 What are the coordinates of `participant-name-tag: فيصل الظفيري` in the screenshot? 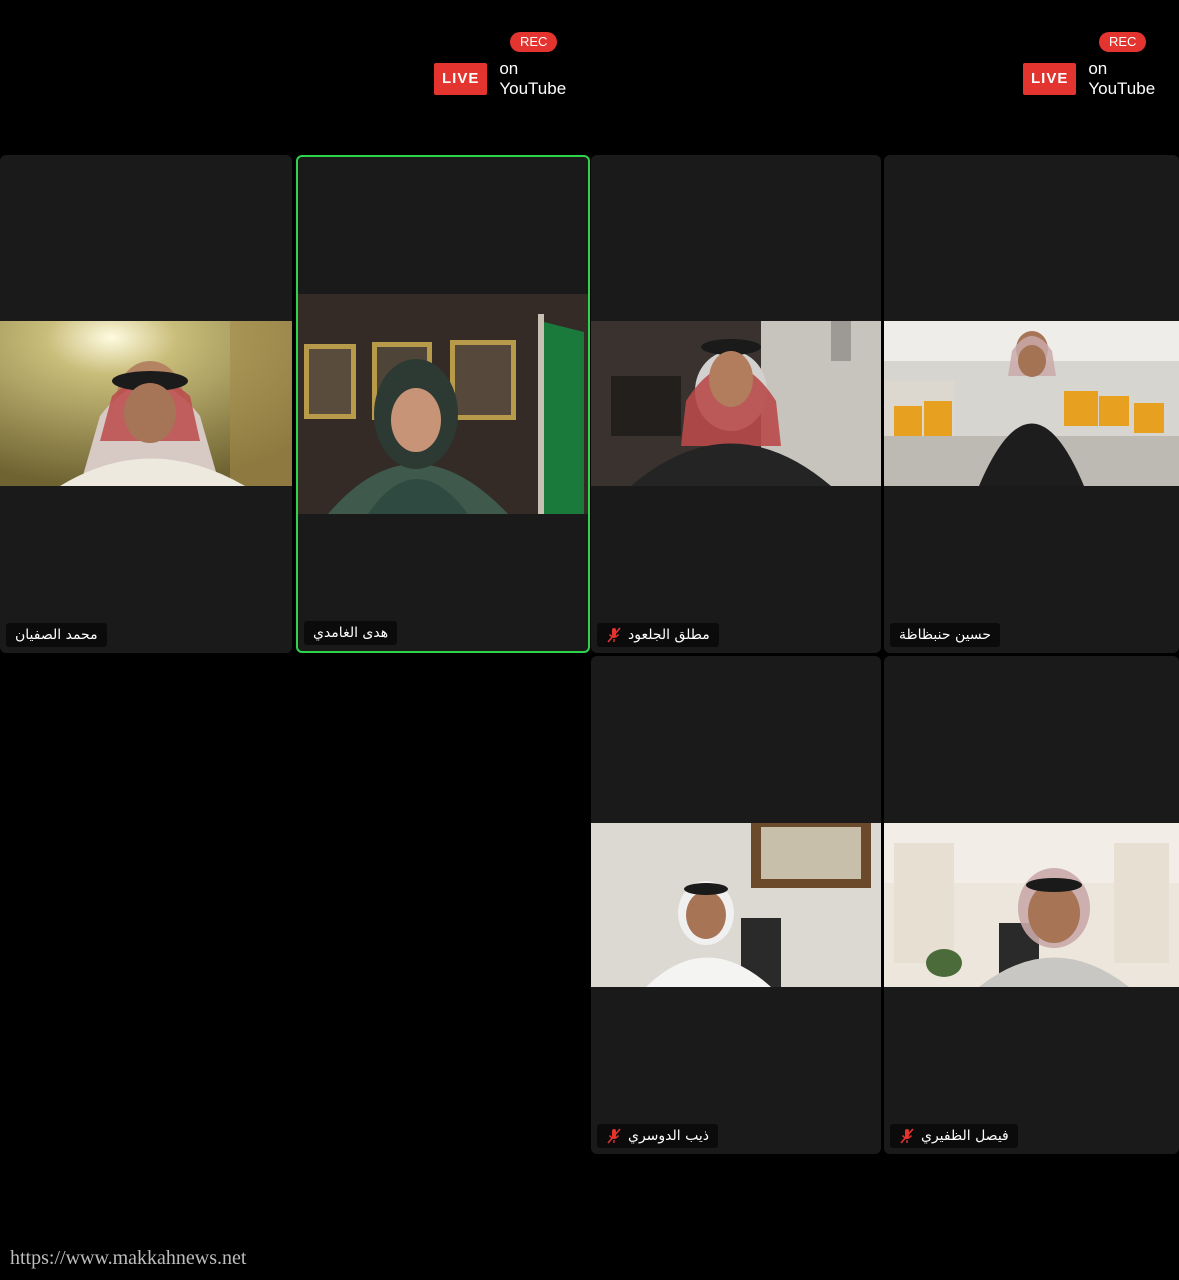 It's located at (954, 1136).